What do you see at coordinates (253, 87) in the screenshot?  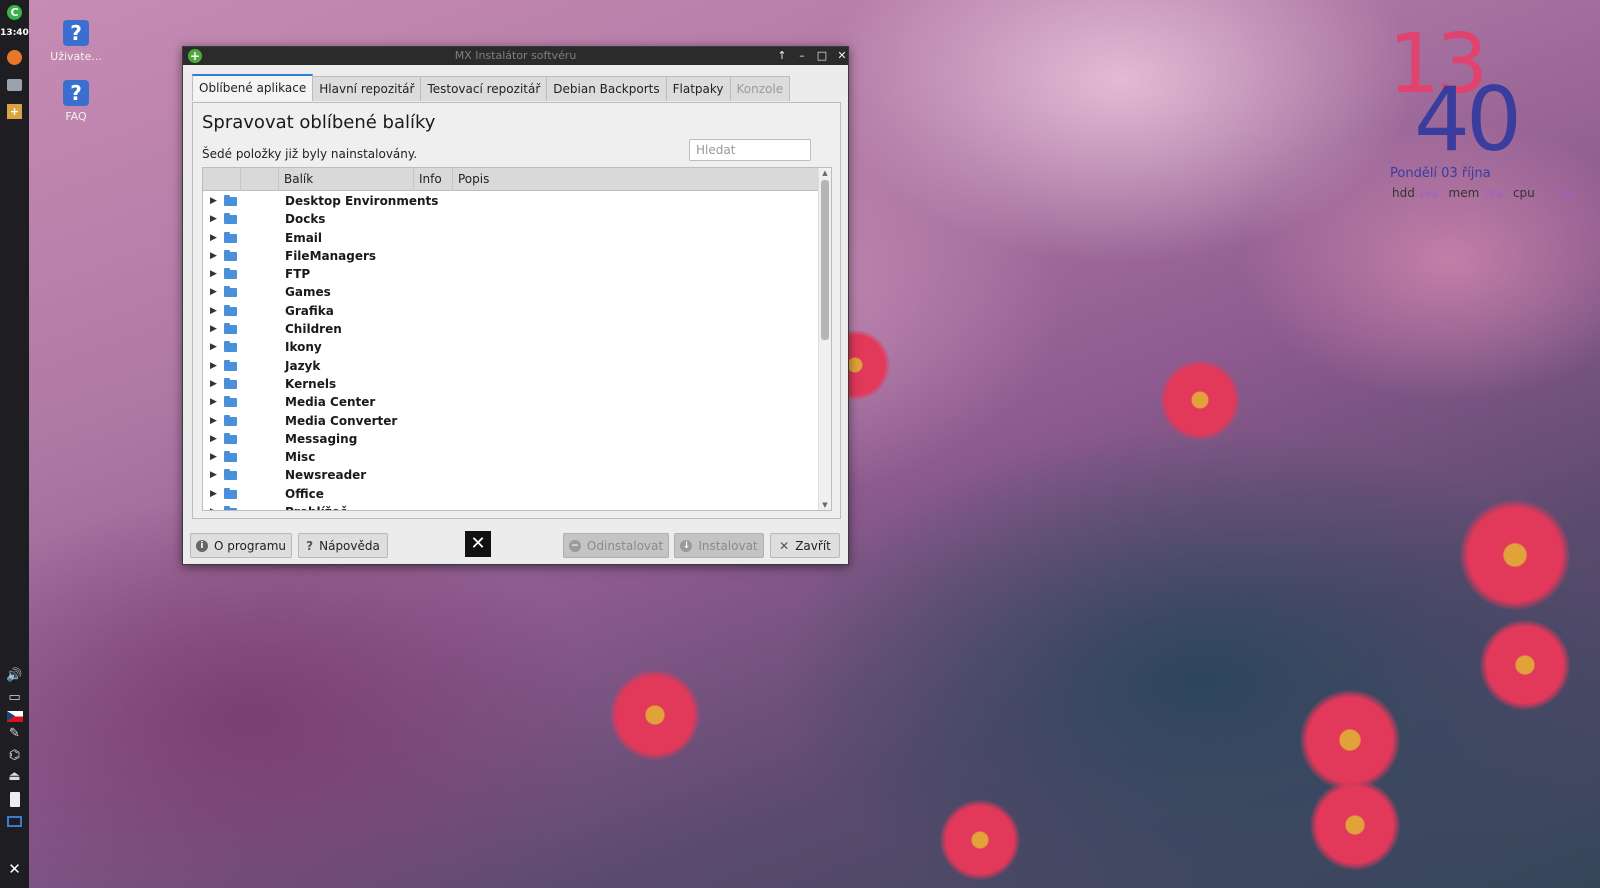 I see `tab-favorite-apps: Oblíbené aplikace` at bounding box center [253, 87].